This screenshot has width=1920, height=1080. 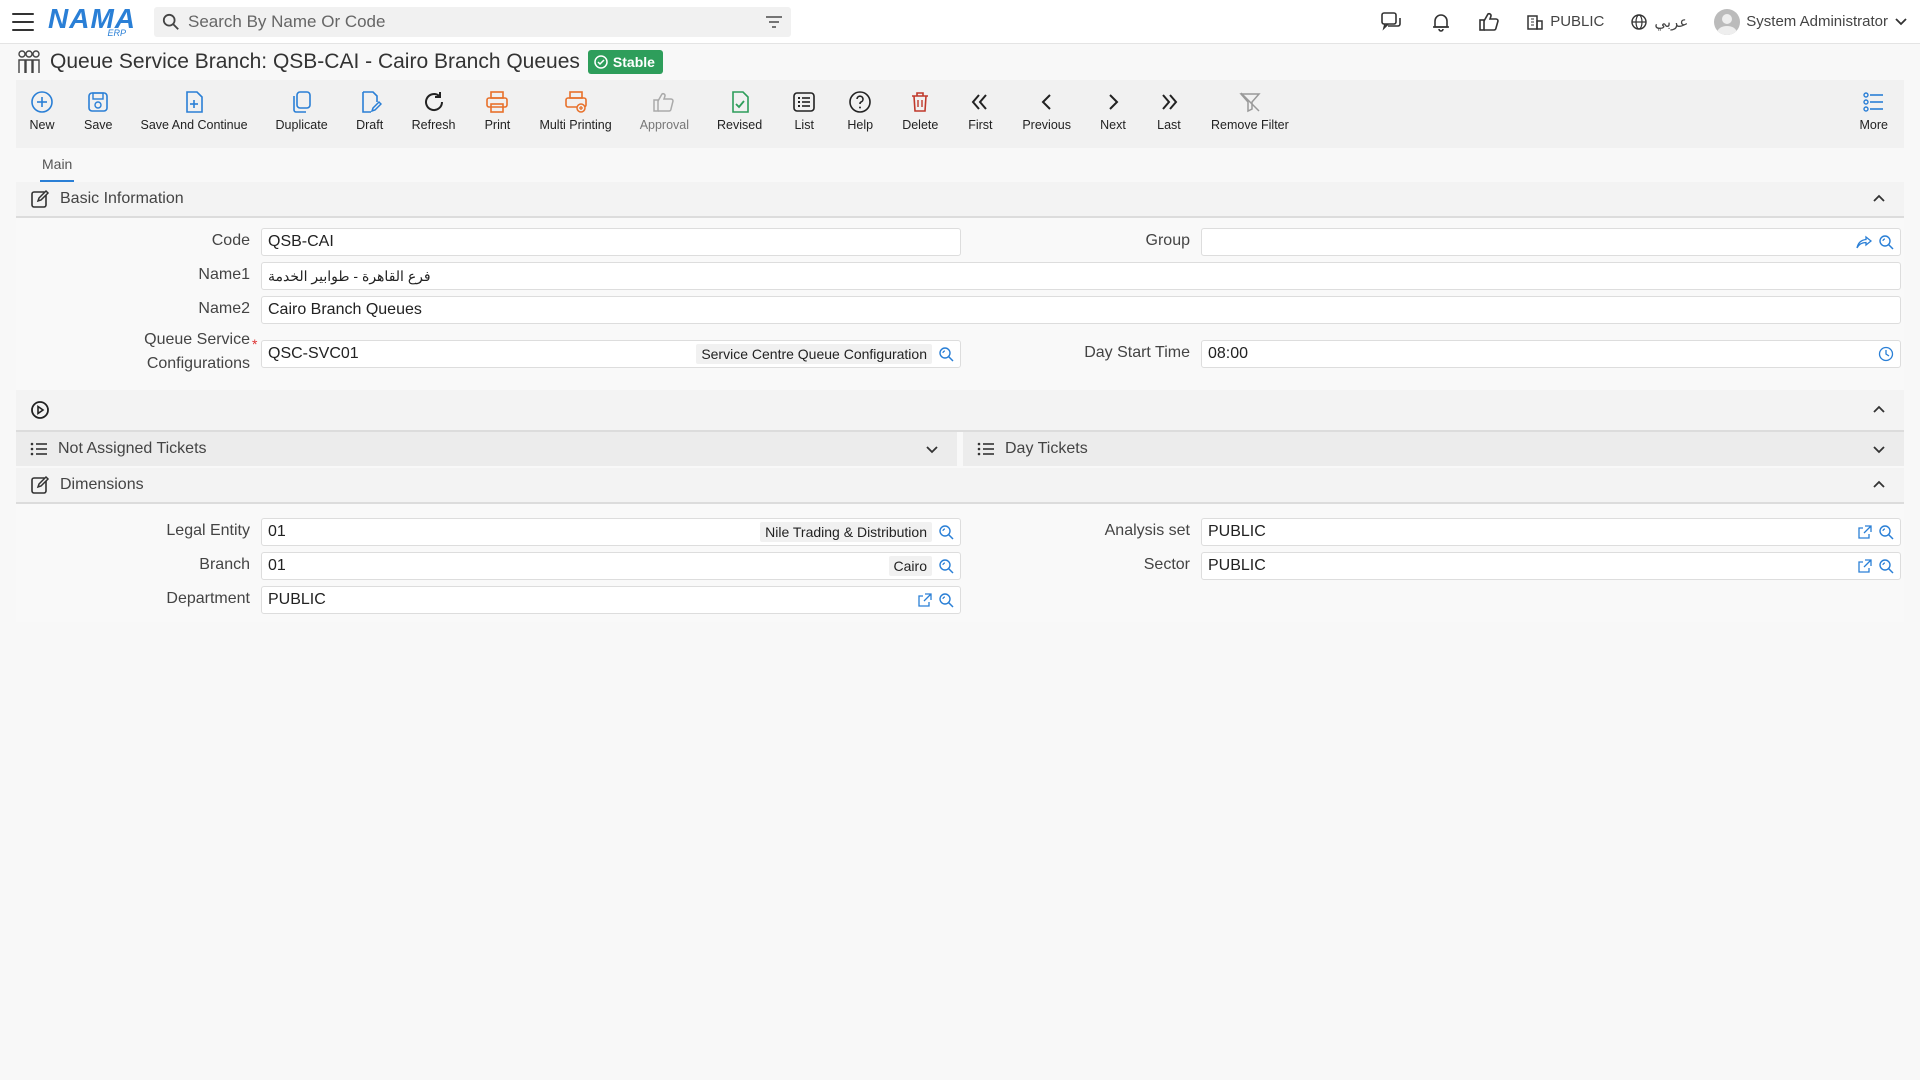 What do you see at coordinates (1551, 566) in the screenshot?
I see `sector-field: PUBLIC` at bounding box center [1551, 566].